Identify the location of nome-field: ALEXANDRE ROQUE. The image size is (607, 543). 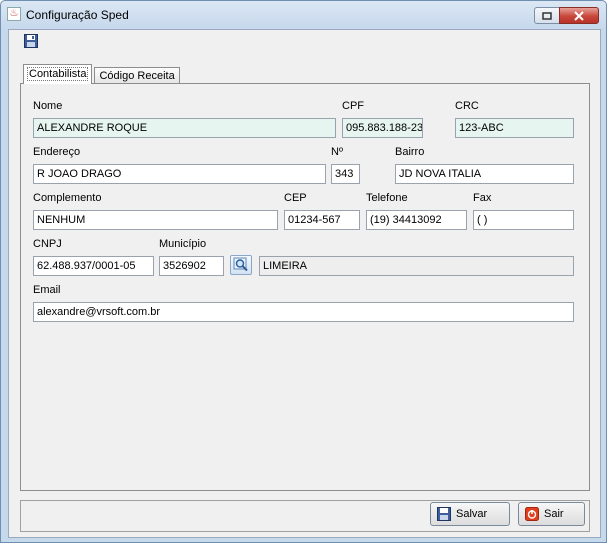
(184, 128).